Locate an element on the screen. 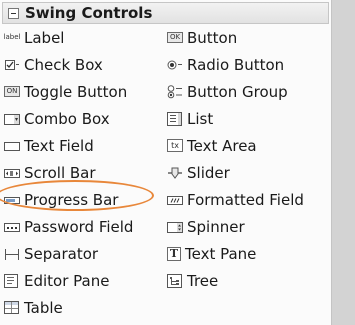 The width and height of the screenshot is (355, 325). palette-item-spinner: Spinner is located at coordinates (206, 226).